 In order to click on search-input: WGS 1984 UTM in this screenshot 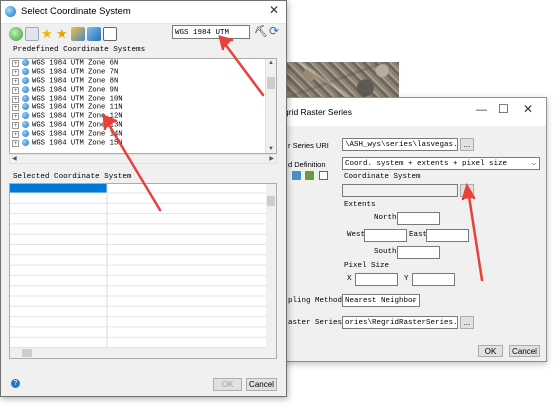, I will do `click(211, 32)`.